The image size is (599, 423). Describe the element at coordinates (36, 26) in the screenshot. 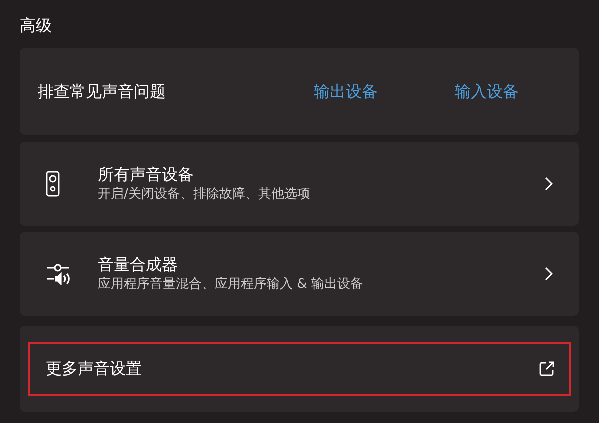

I see `section-title: 高级` at that location.